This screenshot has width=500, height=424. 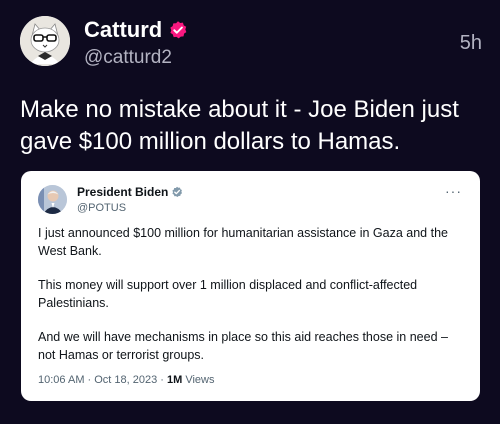 I want to click on quoted-handle: @POTUS, so click(x=101, y=208).